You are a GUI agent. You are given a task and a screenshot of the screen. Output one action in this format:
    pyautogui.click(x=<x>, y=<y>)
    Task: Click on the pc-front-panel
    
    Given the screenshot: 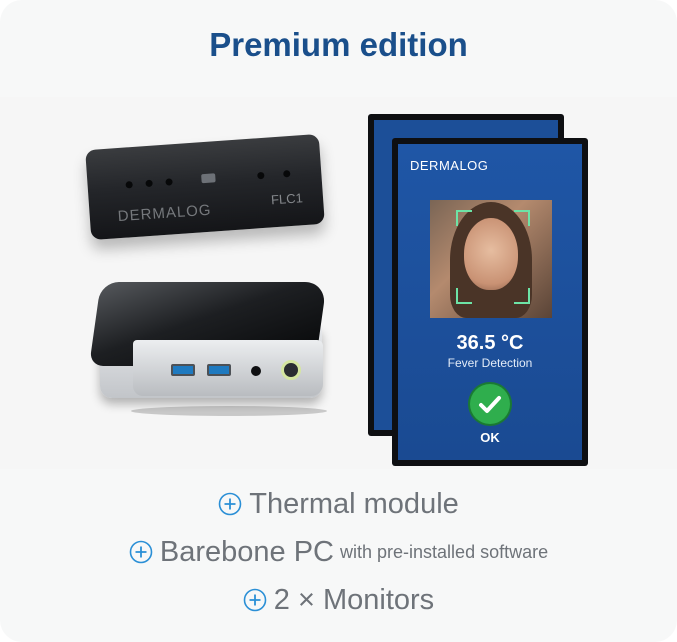 What is the action you would take?
    pyautogui.click(x=228, y=368)
    